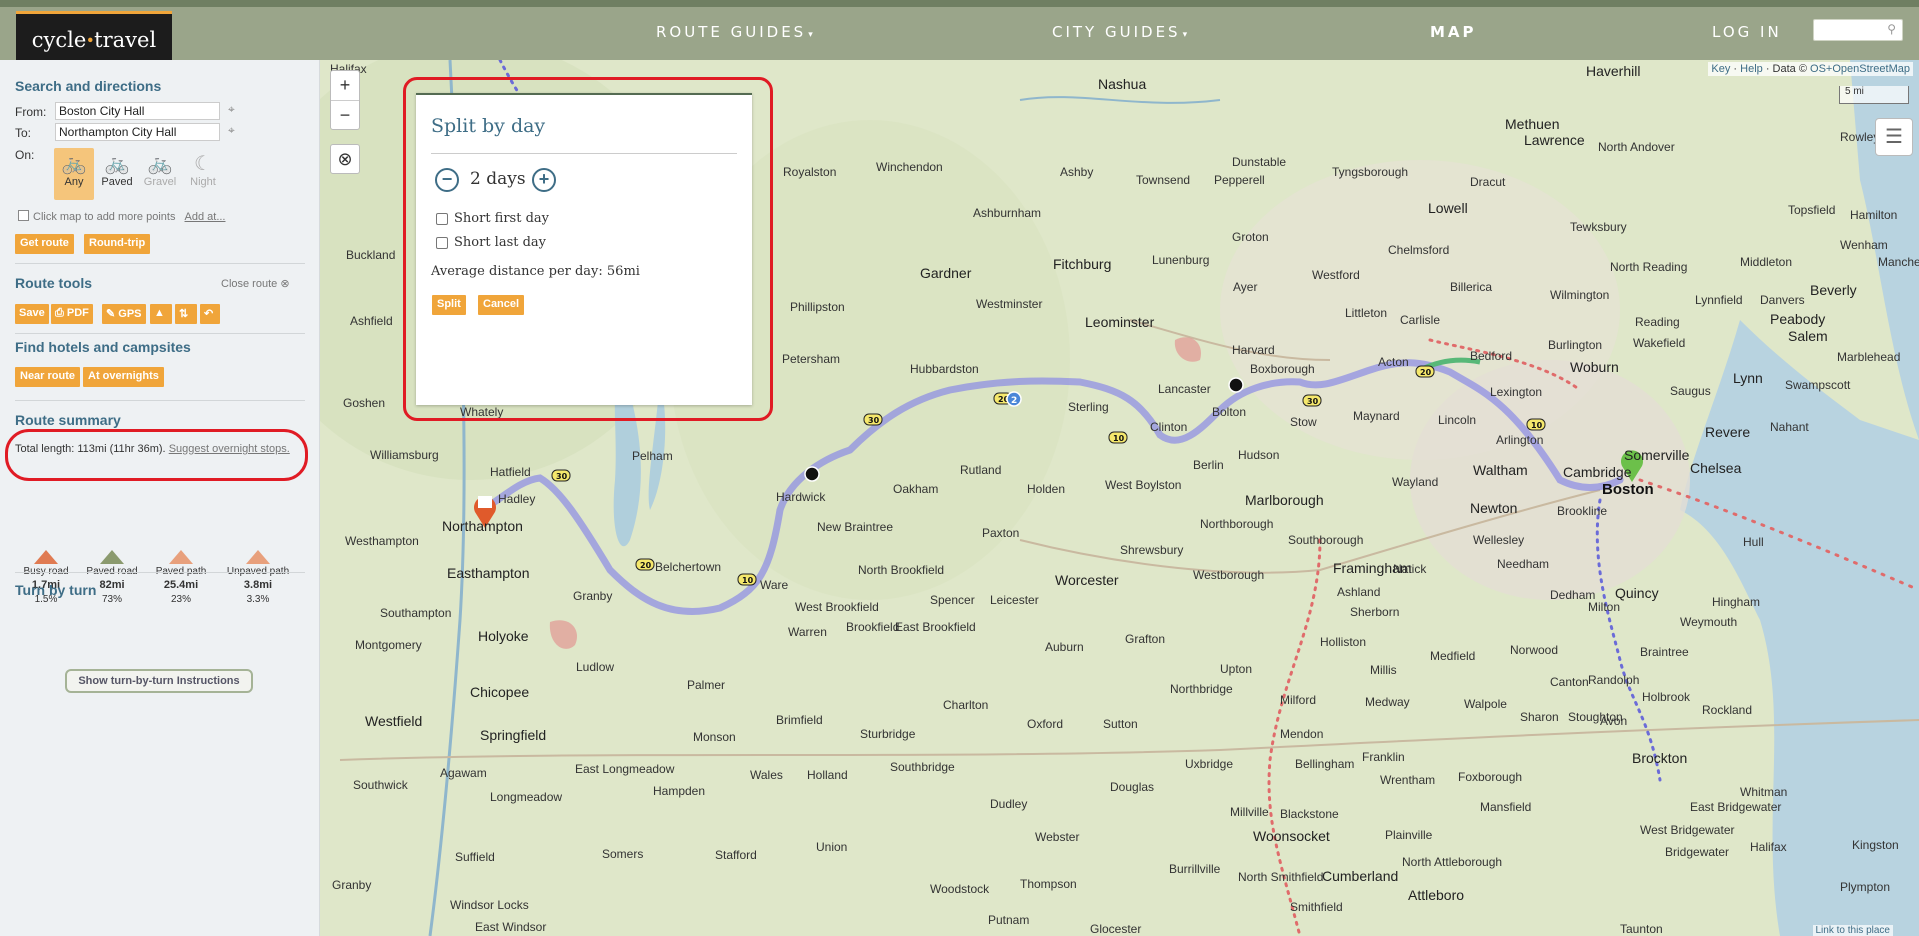 Image resolution: width=1919 pixels, height=936 pixels. Describe the element at coordinates (1387, 702) in the screenshot. I see `map-place-label: Medway` at that location.